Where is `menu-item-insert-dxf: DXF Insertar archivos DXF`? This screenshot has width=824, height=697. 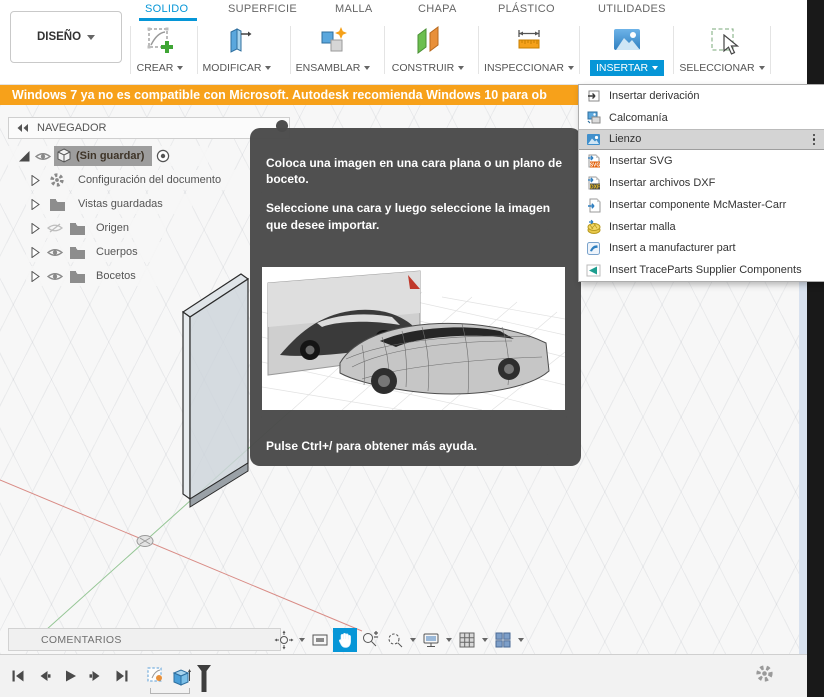 menu-item-insert-dxf: DXF Insertar archivos DXF is located at coordinates (701, 183).